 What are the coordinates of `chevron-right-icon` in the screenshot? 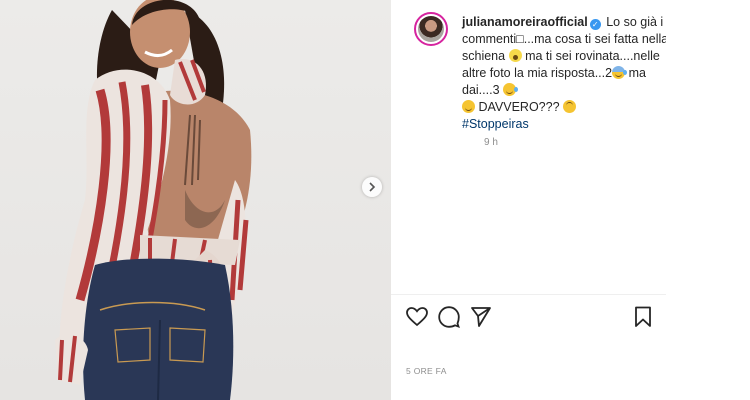 It's located at (372, 187).